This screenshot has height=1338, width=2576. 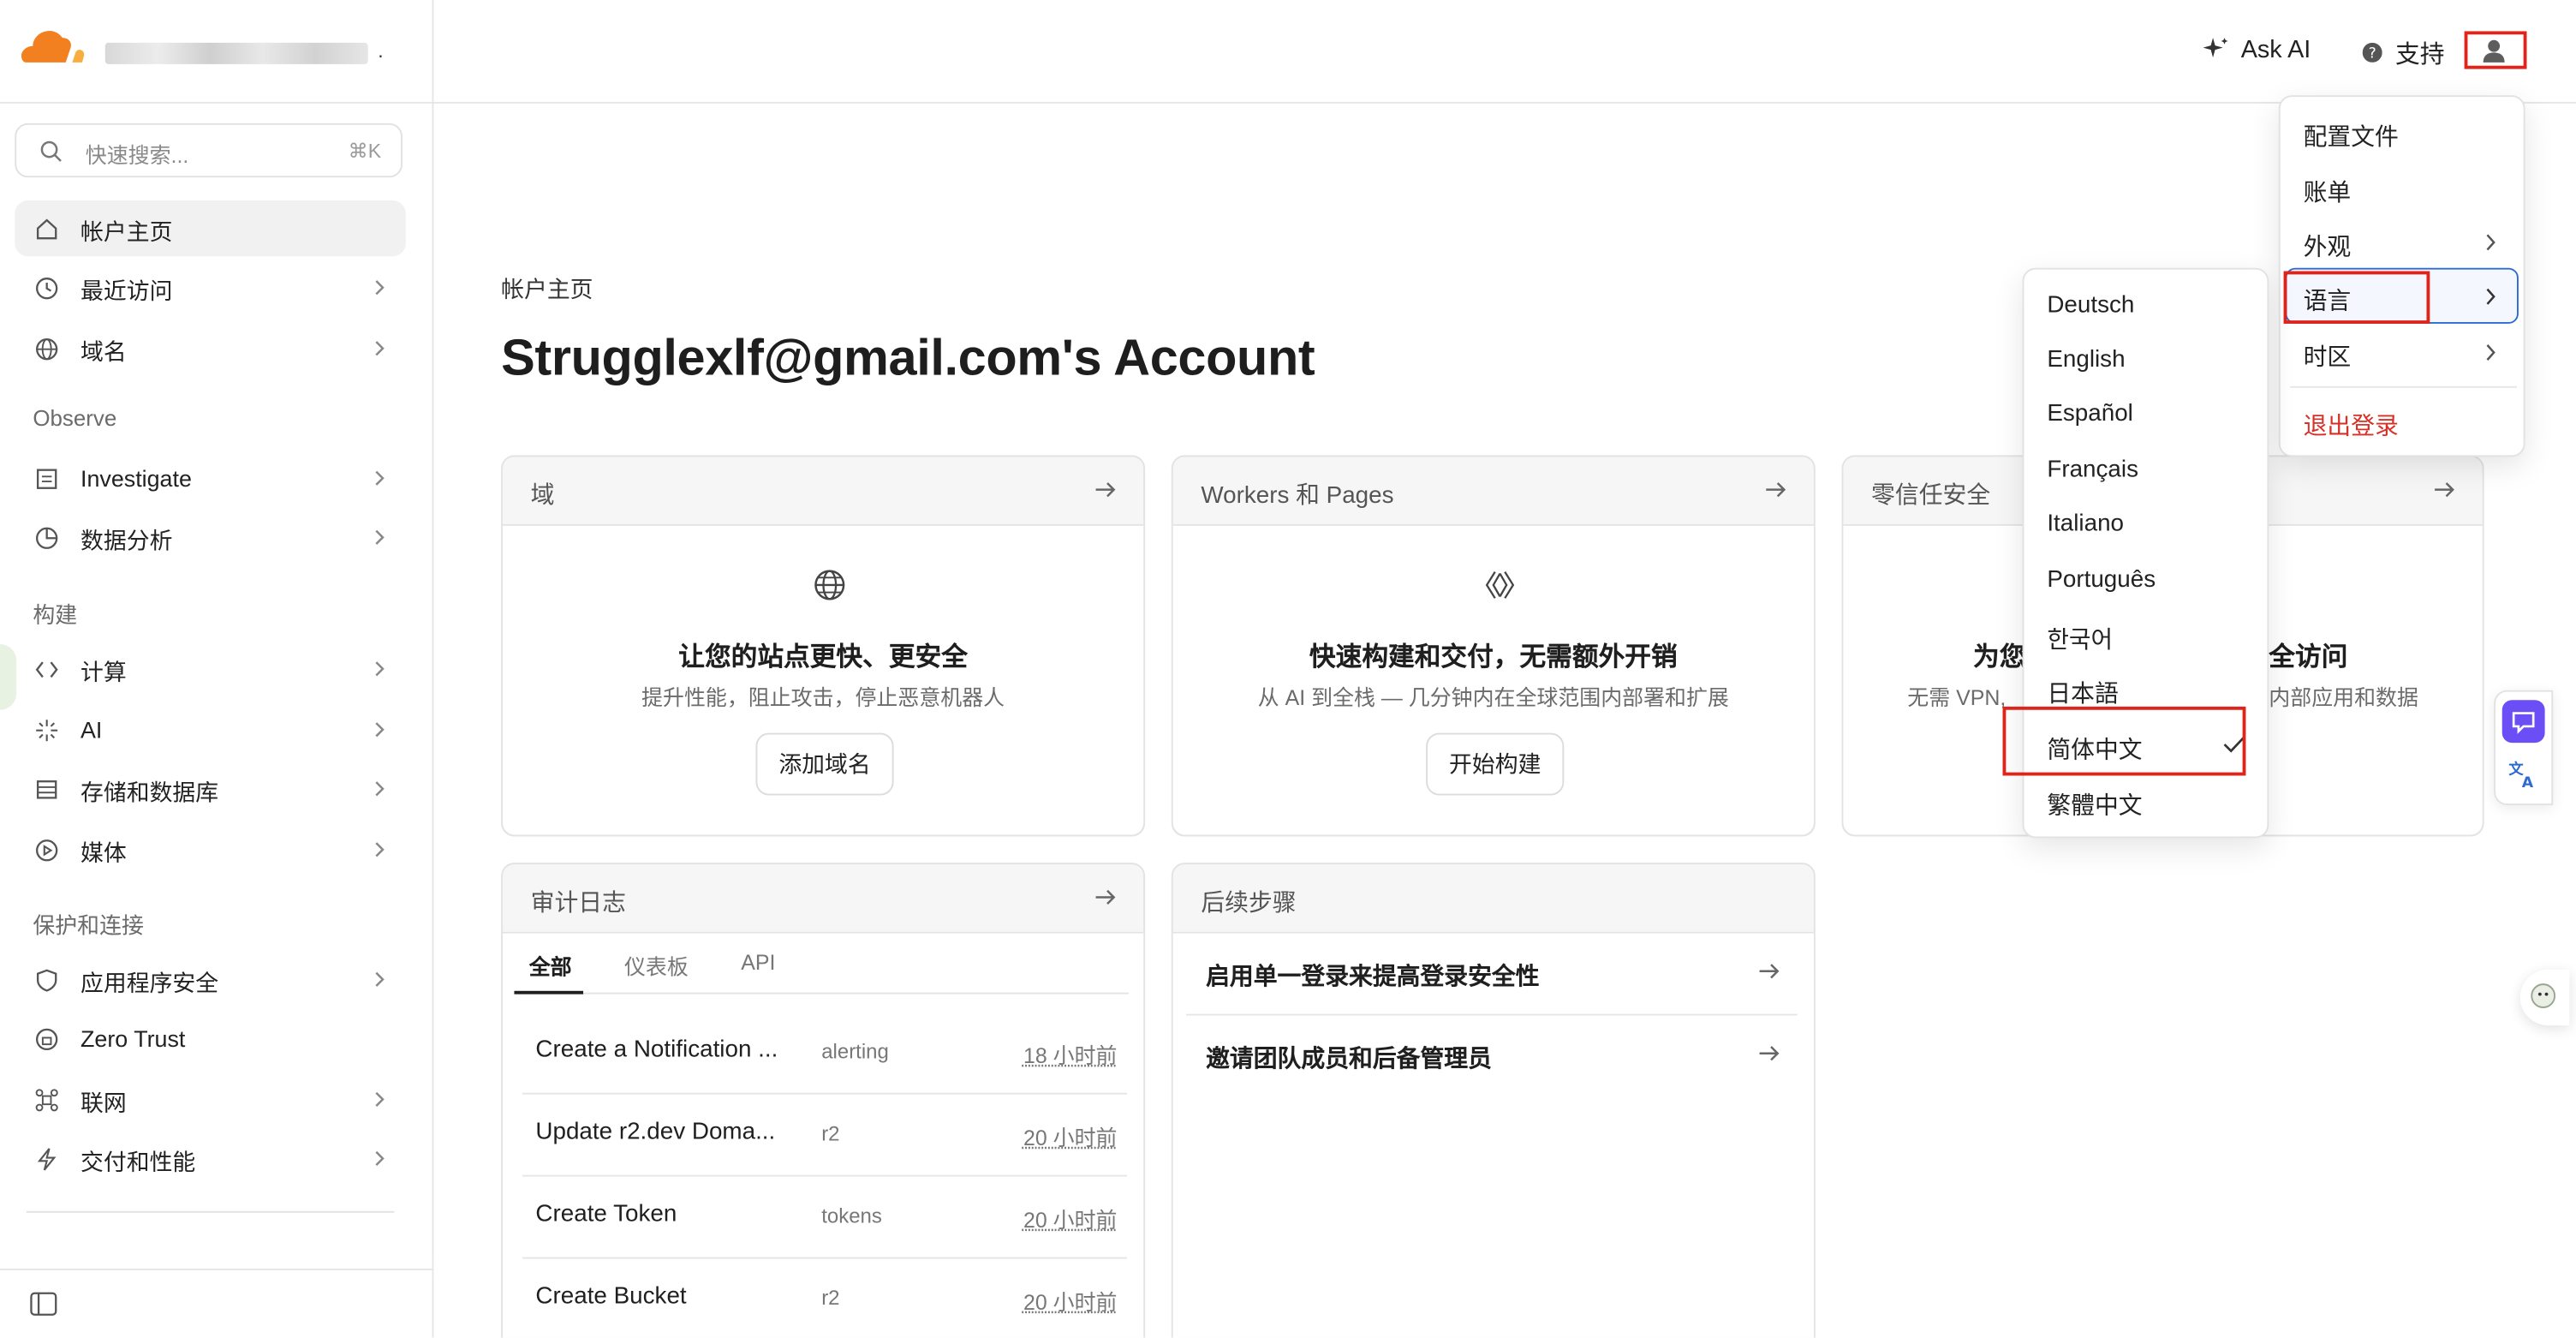 I want to click on language-option-japanese: 日本語, so click(x=2082, y=692).